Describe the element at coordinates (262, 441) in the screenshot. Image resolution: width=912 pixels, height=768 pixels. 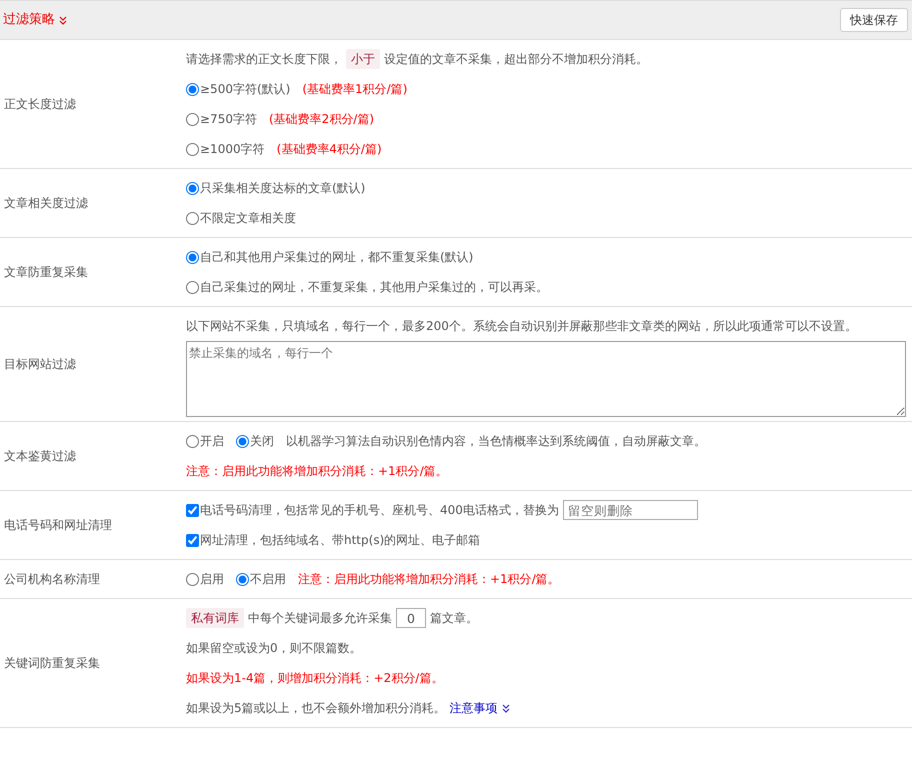
I see `option-label: 关闭` at that location.